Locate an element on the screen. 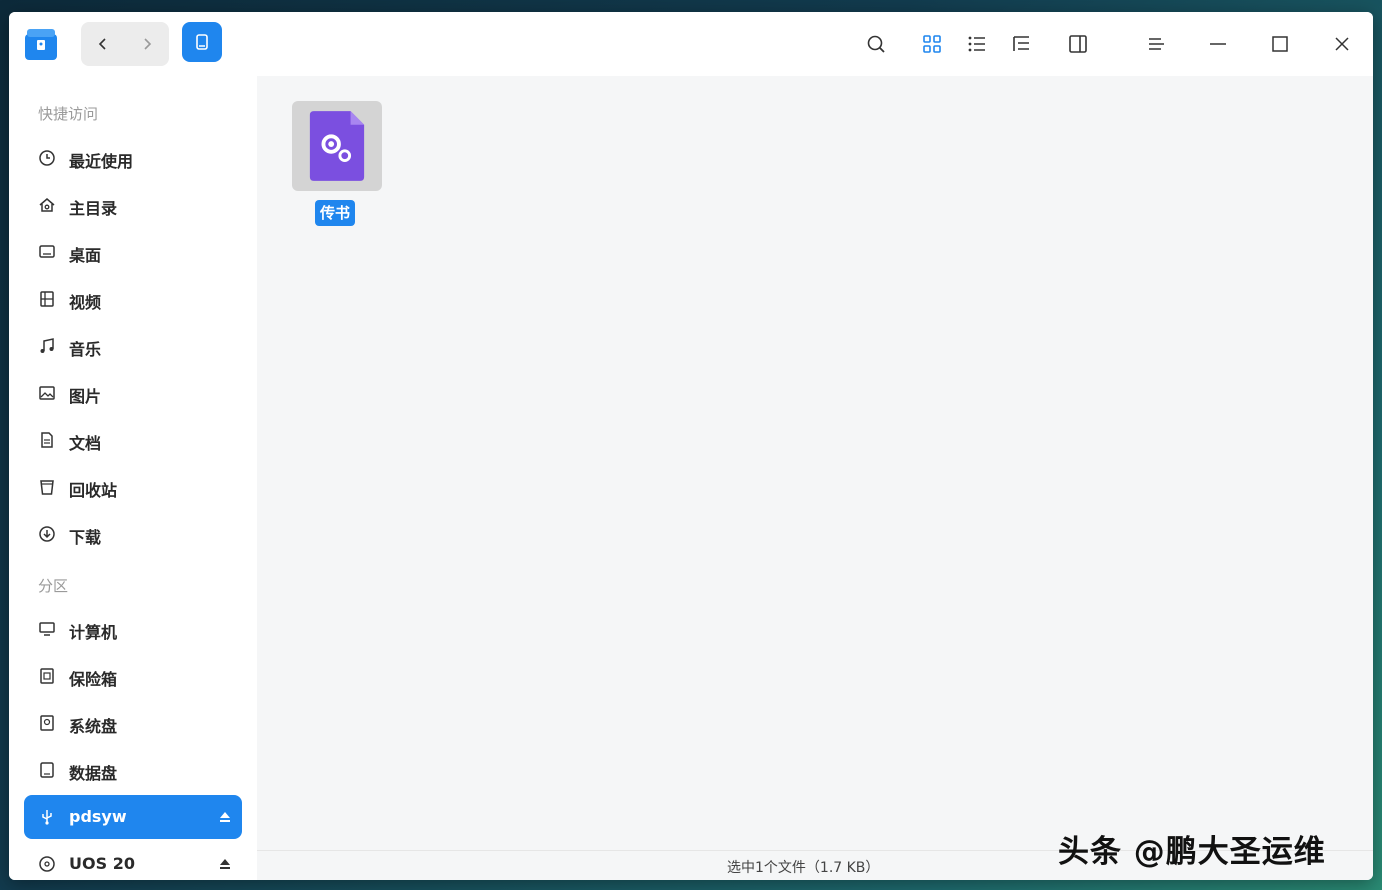 This screenshot has width=1382, height=890. device-button is located at coordinates (202, 42).